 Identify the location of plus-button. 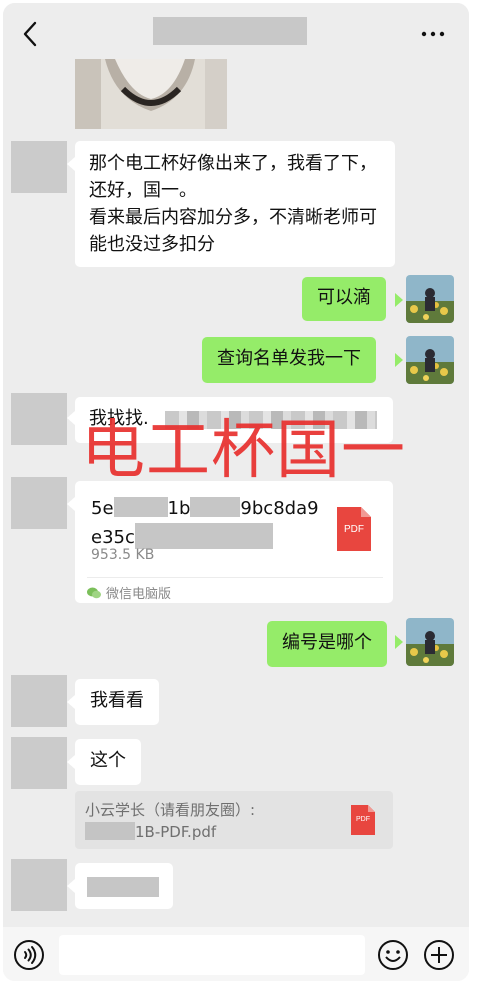
(439, 955).